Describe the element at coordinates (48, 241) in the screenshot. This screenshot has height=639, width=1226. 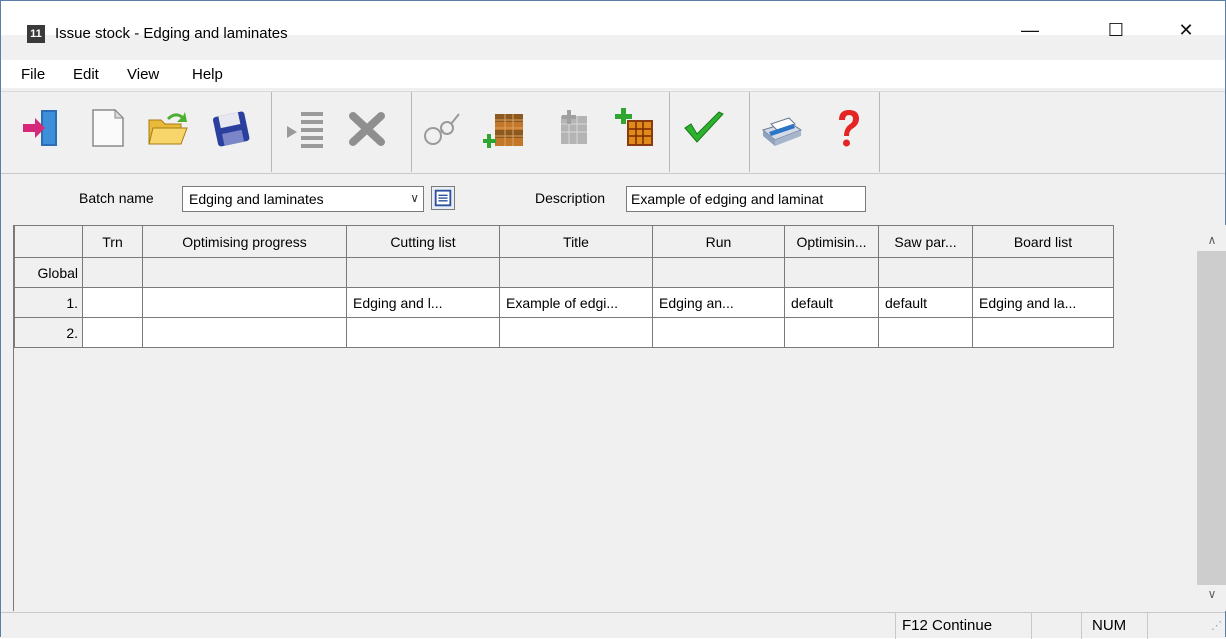
I see `grid-corner` at that location.